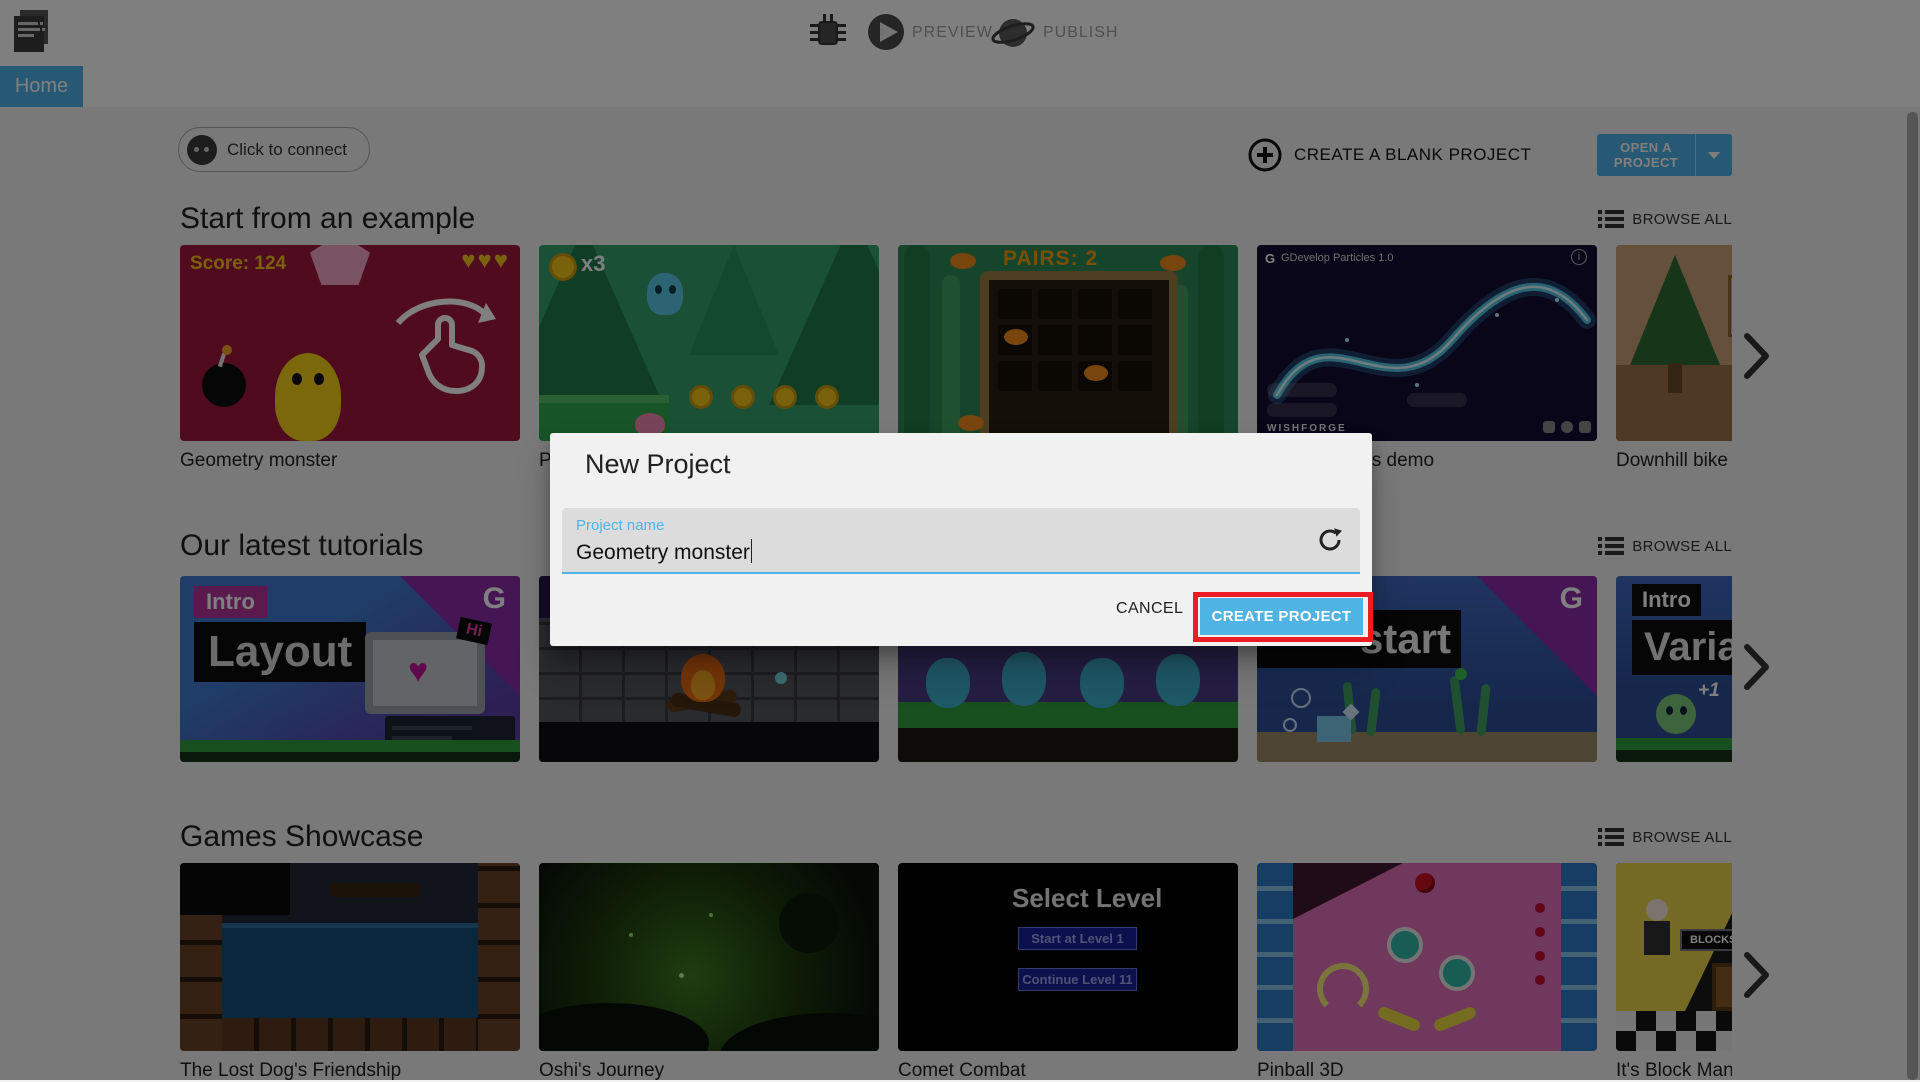 Image resolution: width=1920 pixels, height=1082 pixels. I want to click on dialog-title: New Project, so click(658, 464).